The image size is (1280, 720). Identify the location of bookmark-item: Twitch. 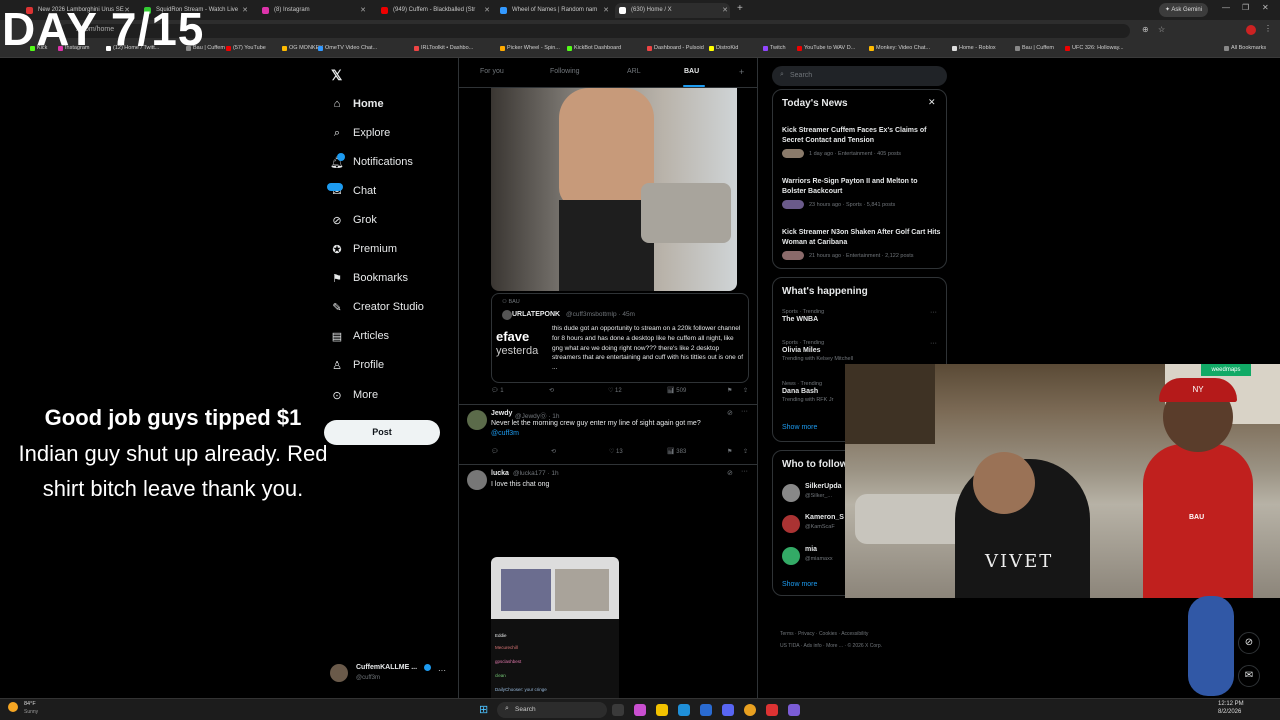
(774, 48).